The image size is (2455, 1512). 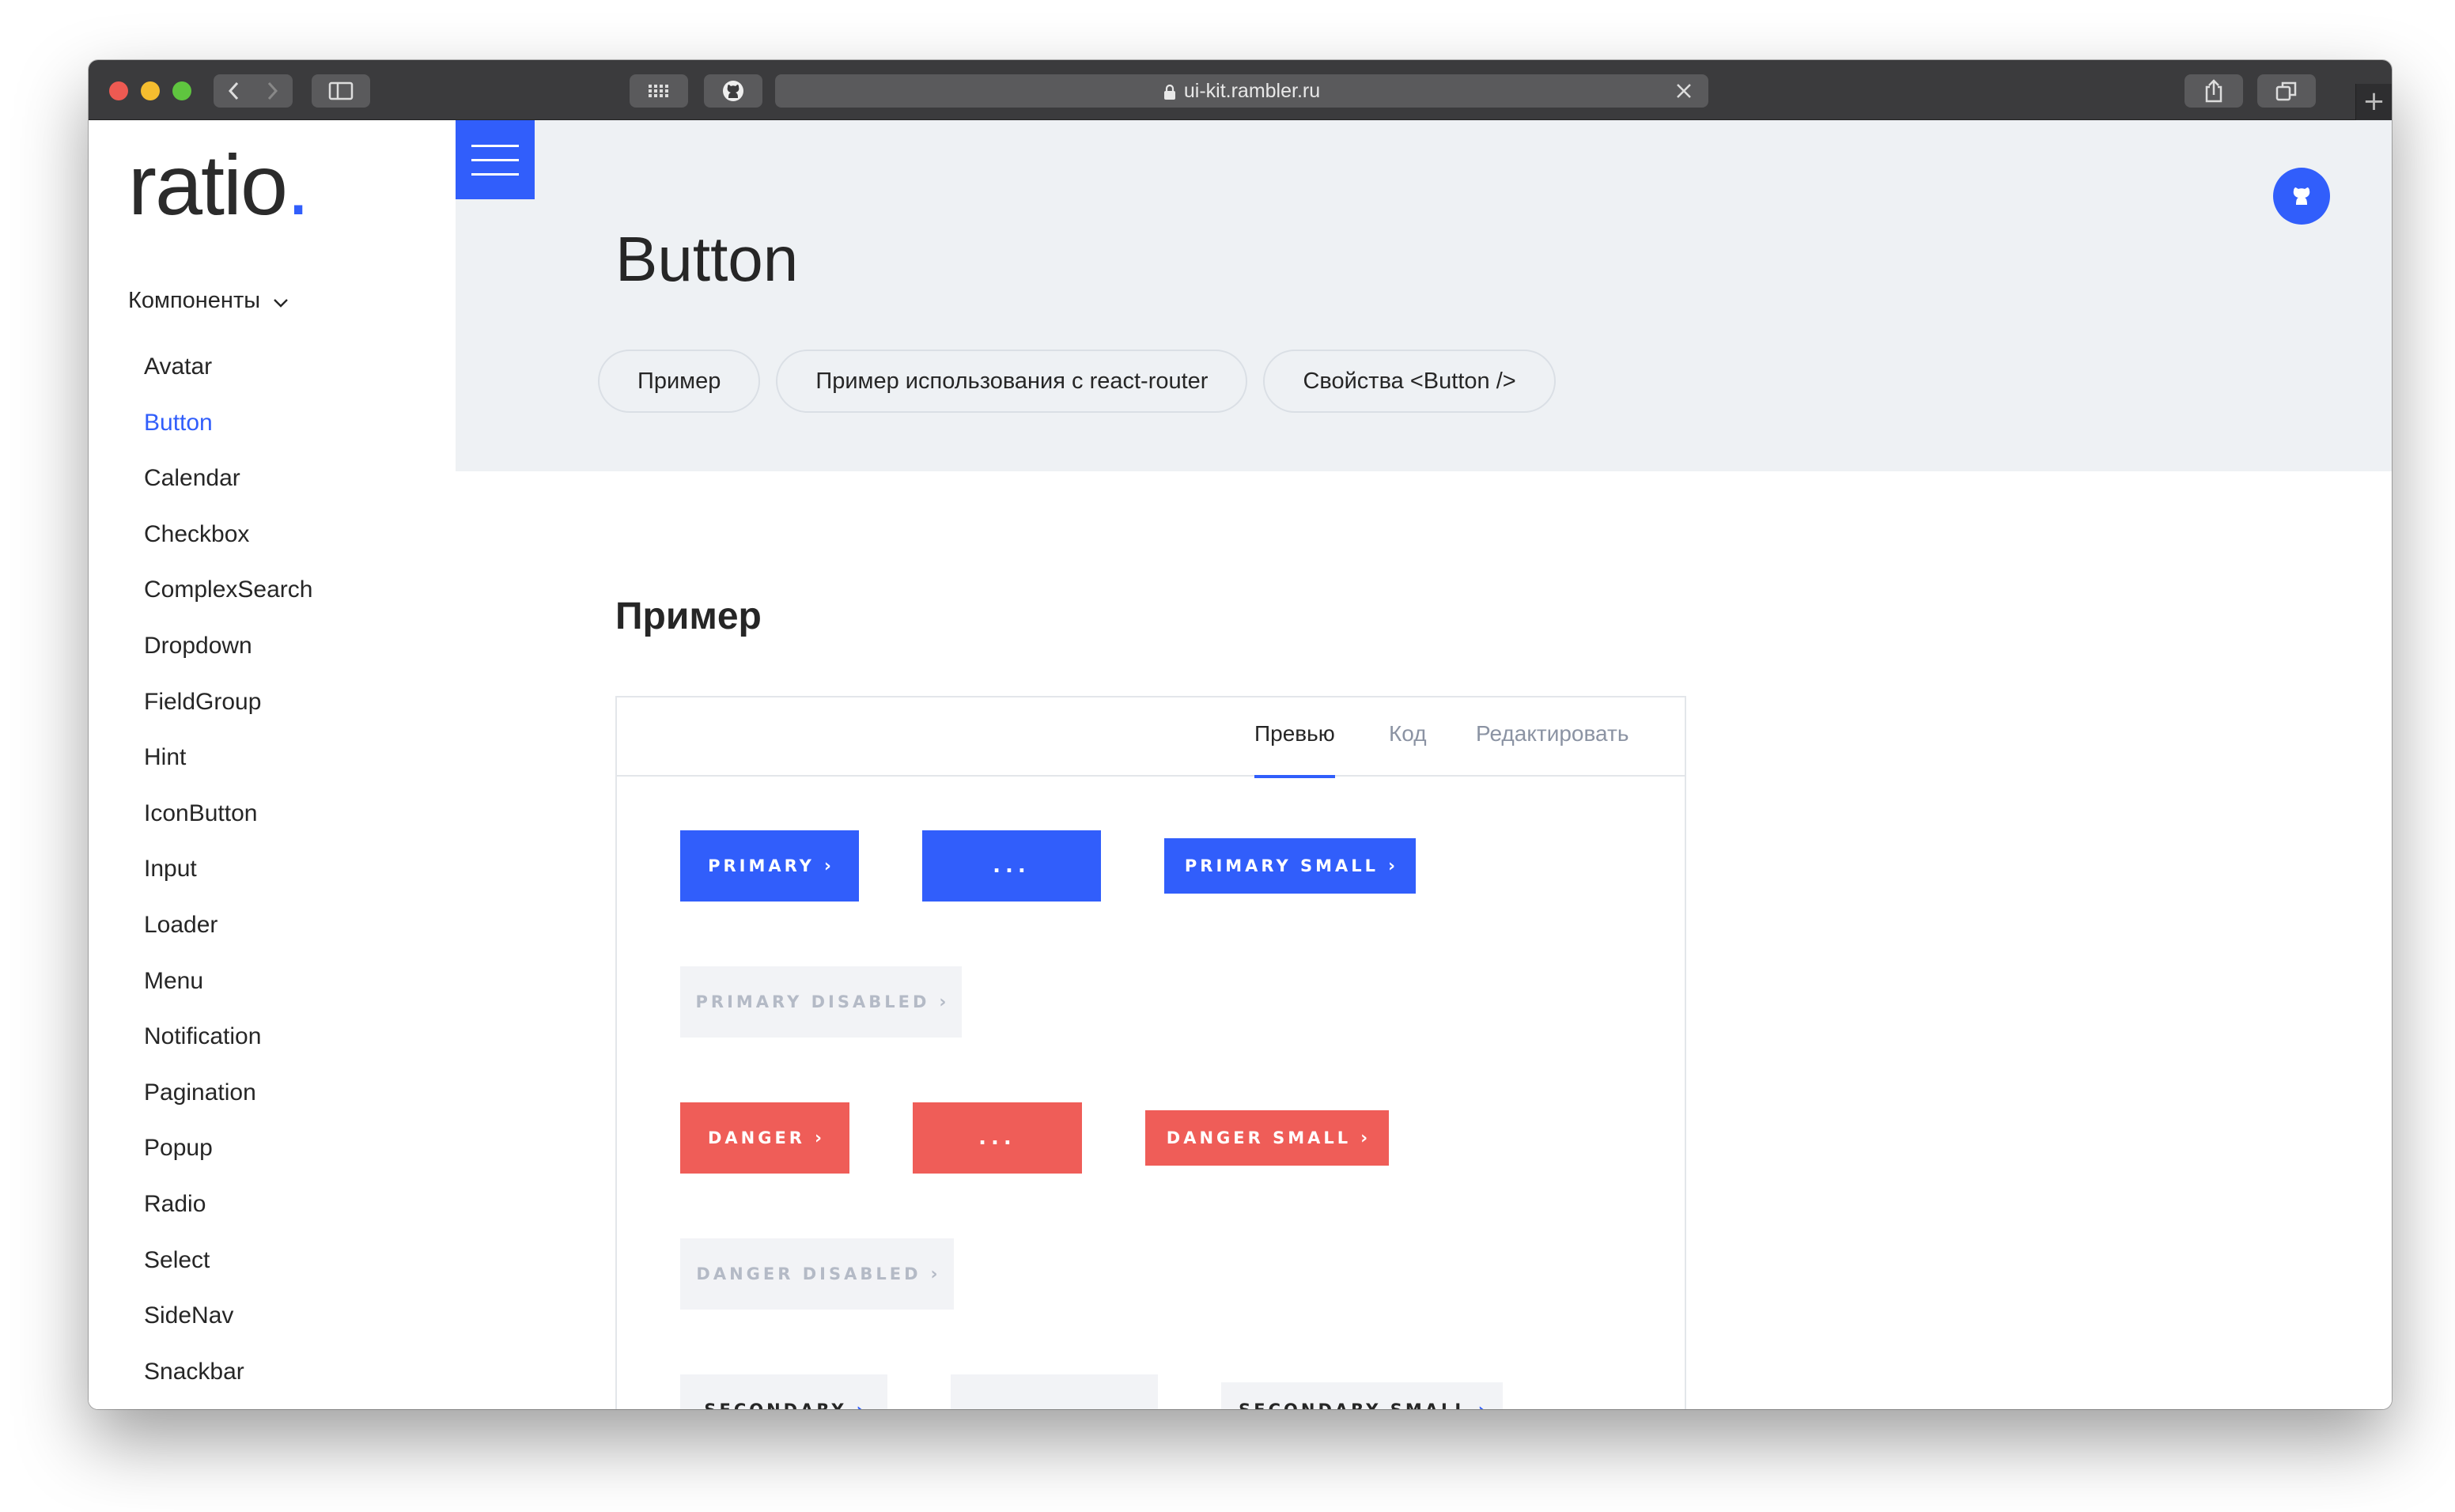 I want to click on sidebar-toggle-button, so click(x=341, y=91).